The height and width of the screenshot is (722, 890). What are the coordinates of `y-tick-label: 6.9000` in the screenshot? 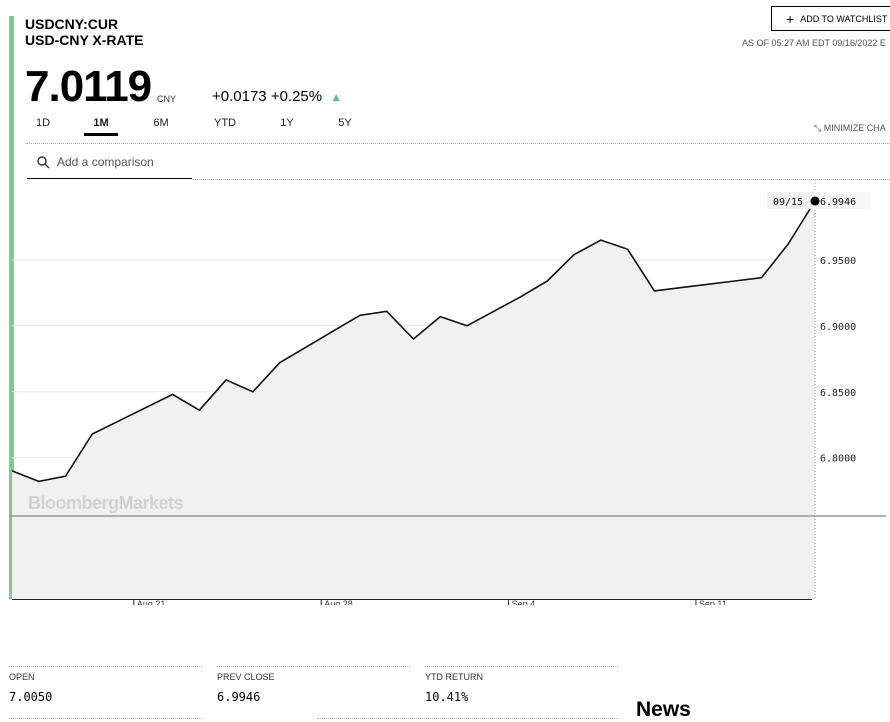 It's located at (838, 327).